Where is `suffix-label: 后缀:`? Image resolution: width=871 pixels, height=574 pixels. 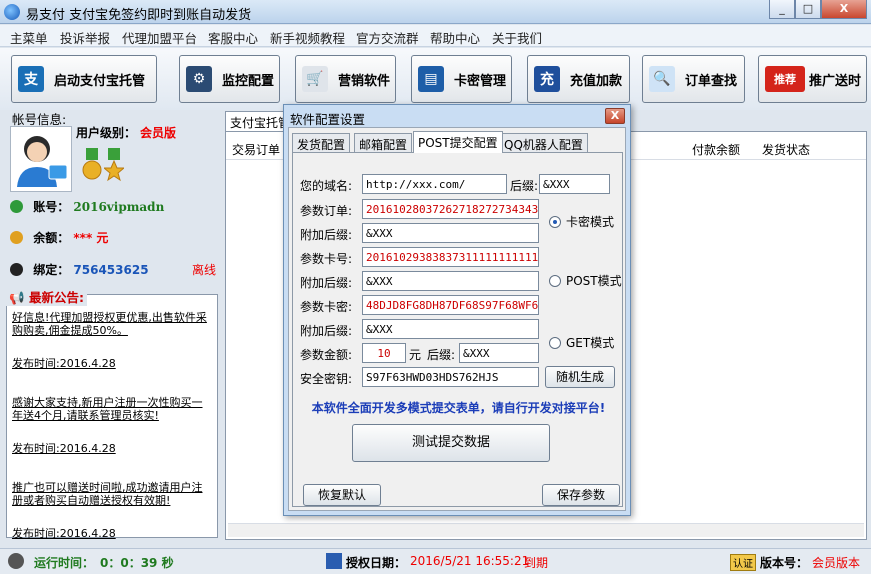
suffix-label: 后缀: is located at coordinates (524, 186).